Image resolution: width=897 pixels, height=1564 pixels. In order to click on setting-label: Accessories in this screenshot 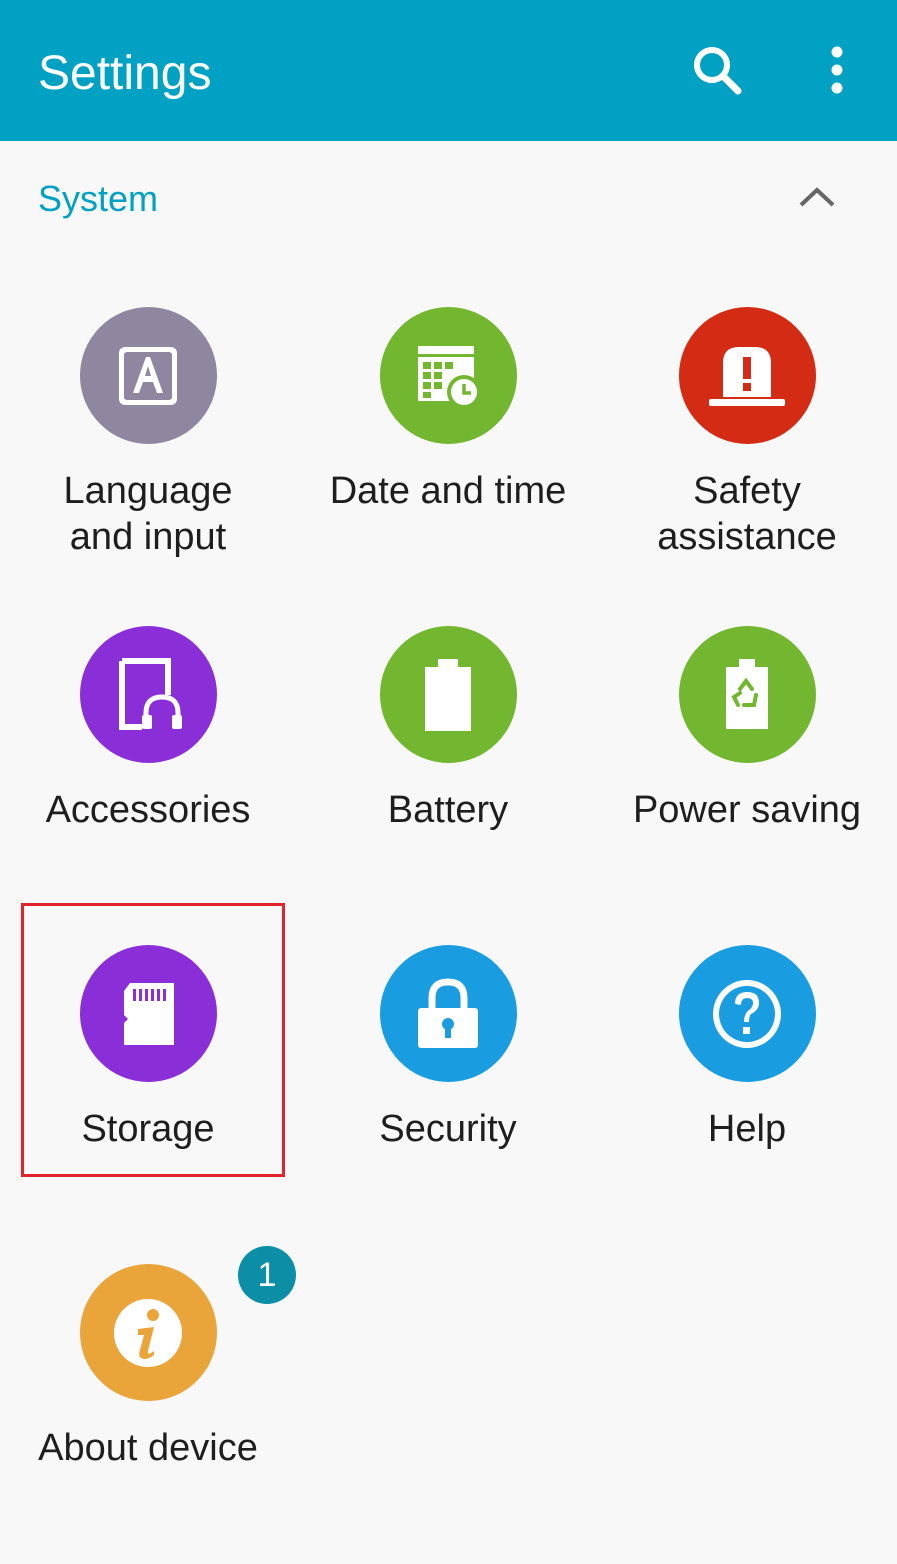, I will do `click(148, 810)`.